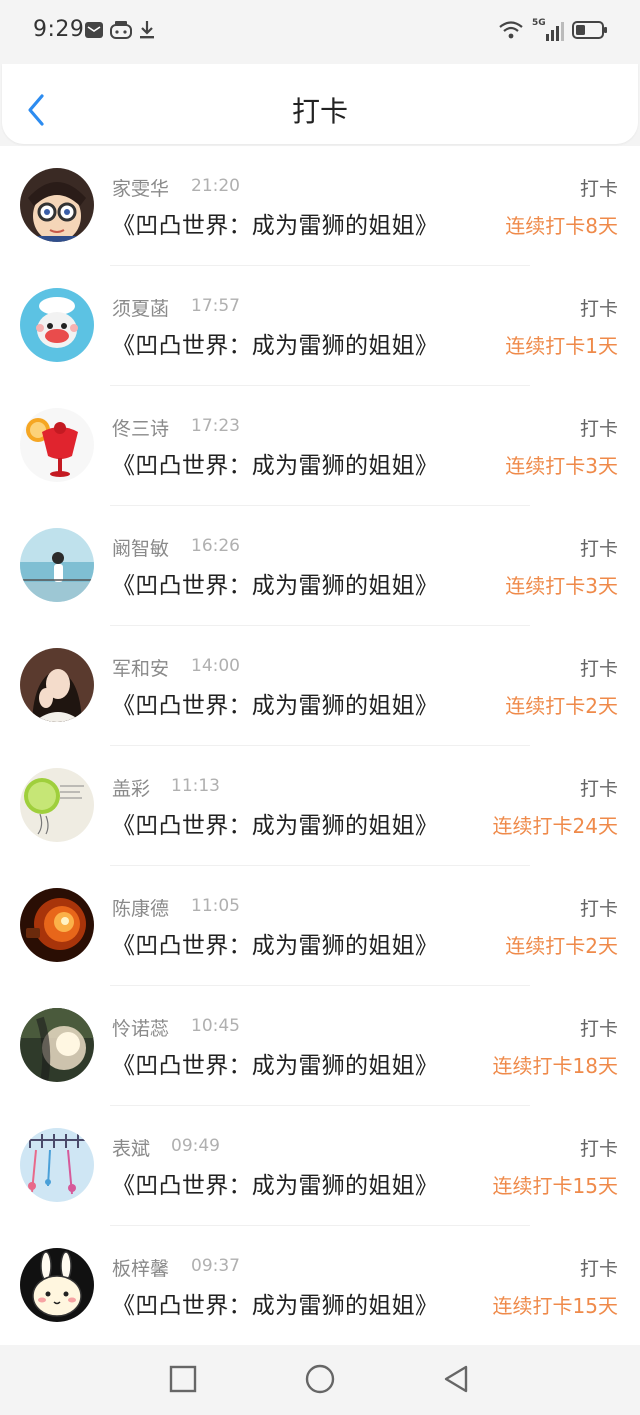  I want to click on list-item: 板梓馨 09:37 《凹凸世界：成为雷狮的姐姐》 打卡 连续打卡15天, so click(320, 1286).